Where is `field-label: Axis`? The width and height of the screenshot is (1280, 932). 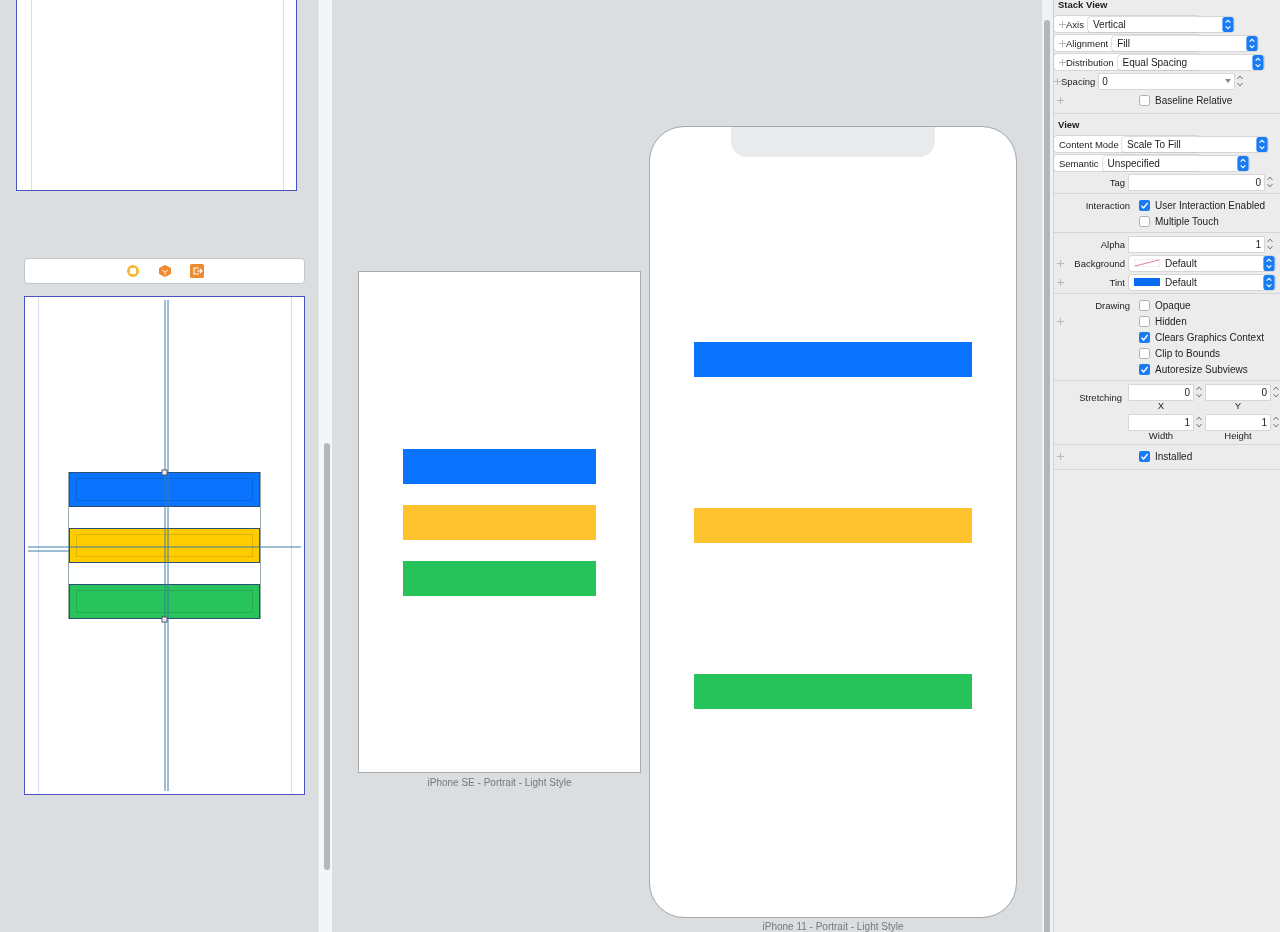 field-label: Axis is located at coordinates (1075, 24).